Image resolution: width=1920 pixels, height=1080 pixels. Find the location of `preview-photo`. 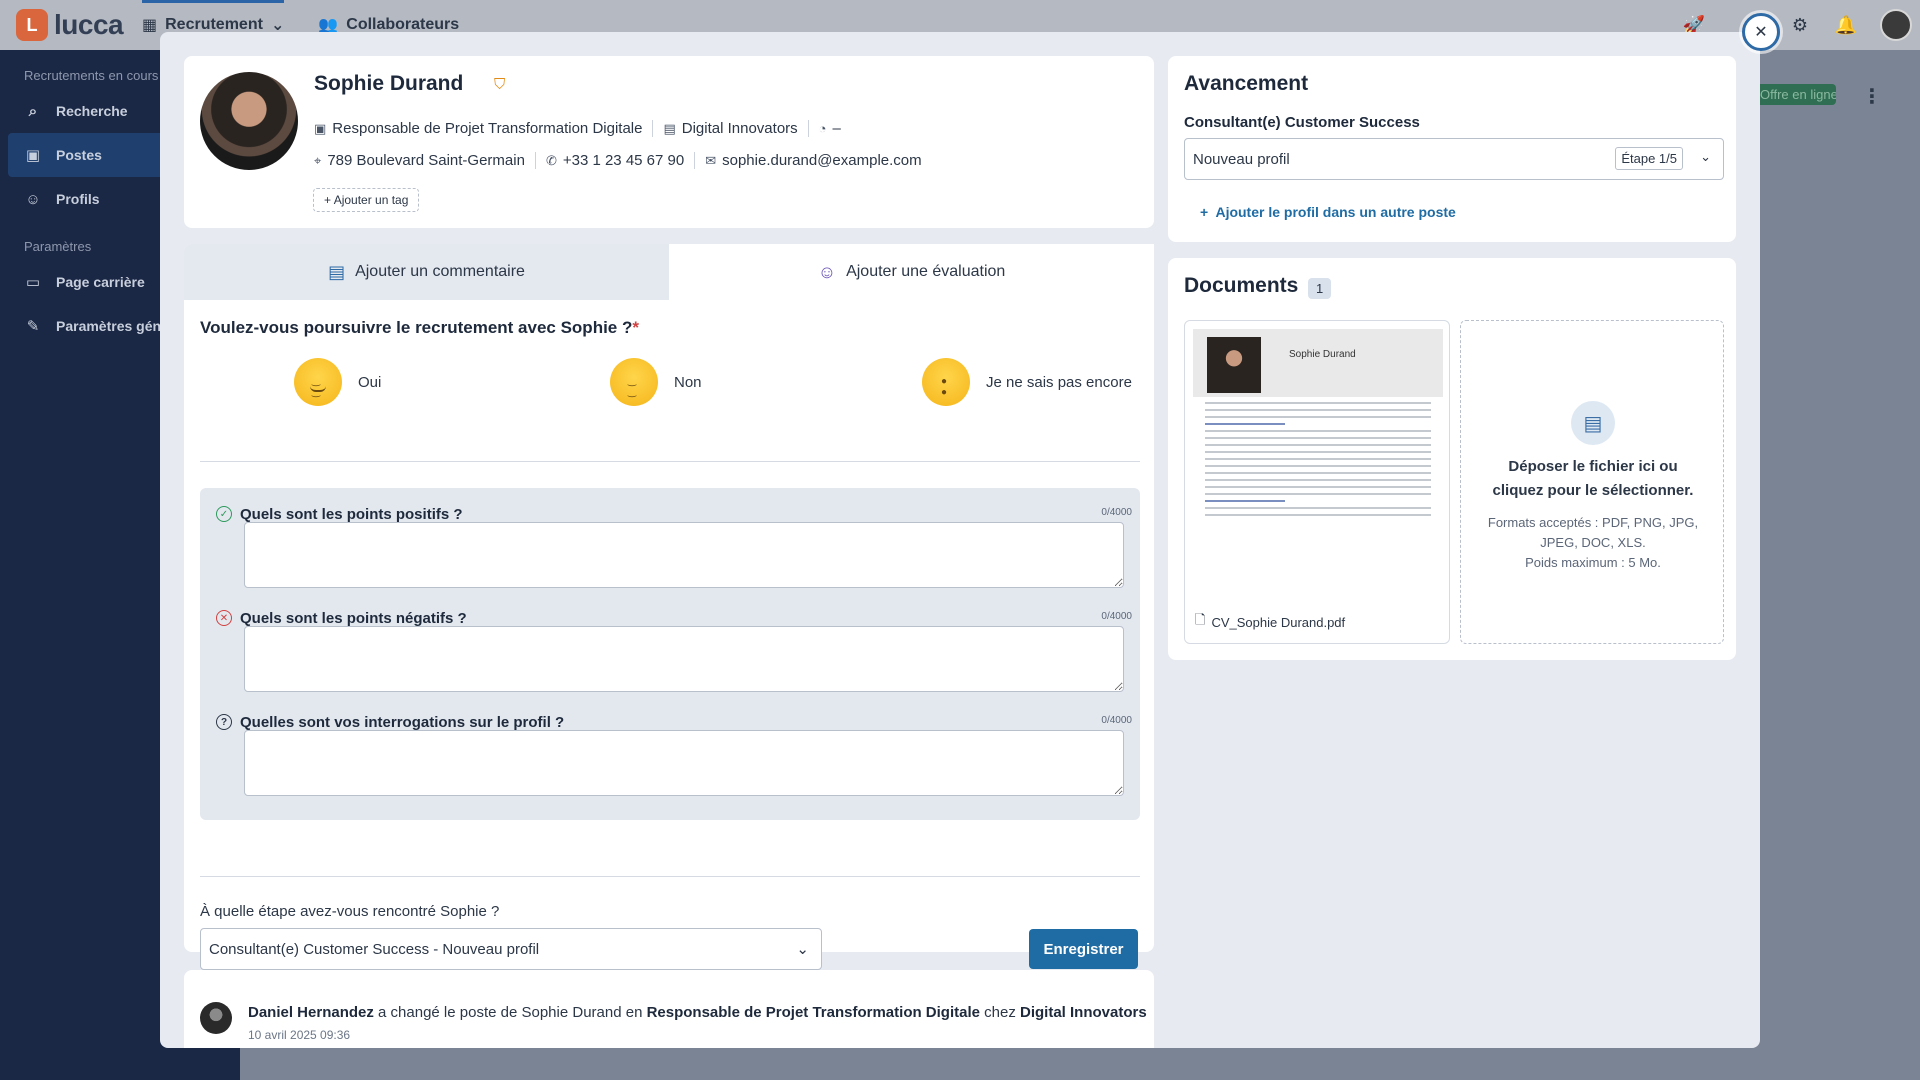

preview-photo is located at coordinates (1234, 365).